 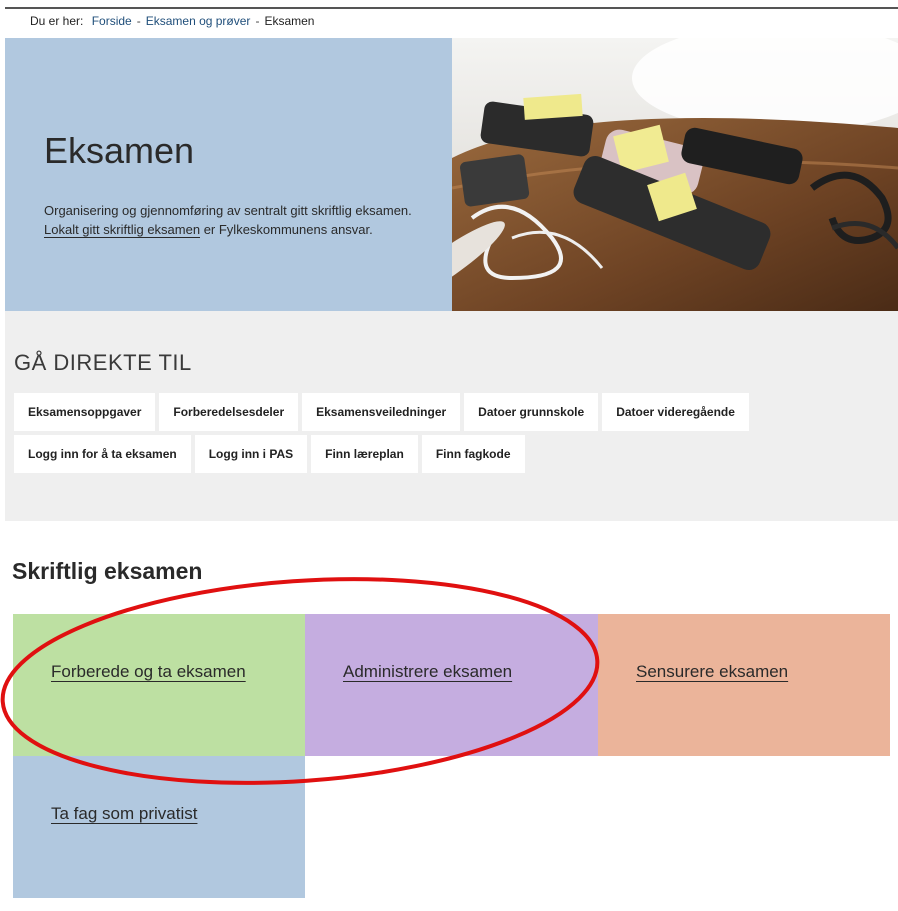 What do you see at coordinates (159, 685) in the screenshot?
I see `tile-forberede-og-ta-eksamen: Forberede og ta eksamen` at bounding box center [159, 685].